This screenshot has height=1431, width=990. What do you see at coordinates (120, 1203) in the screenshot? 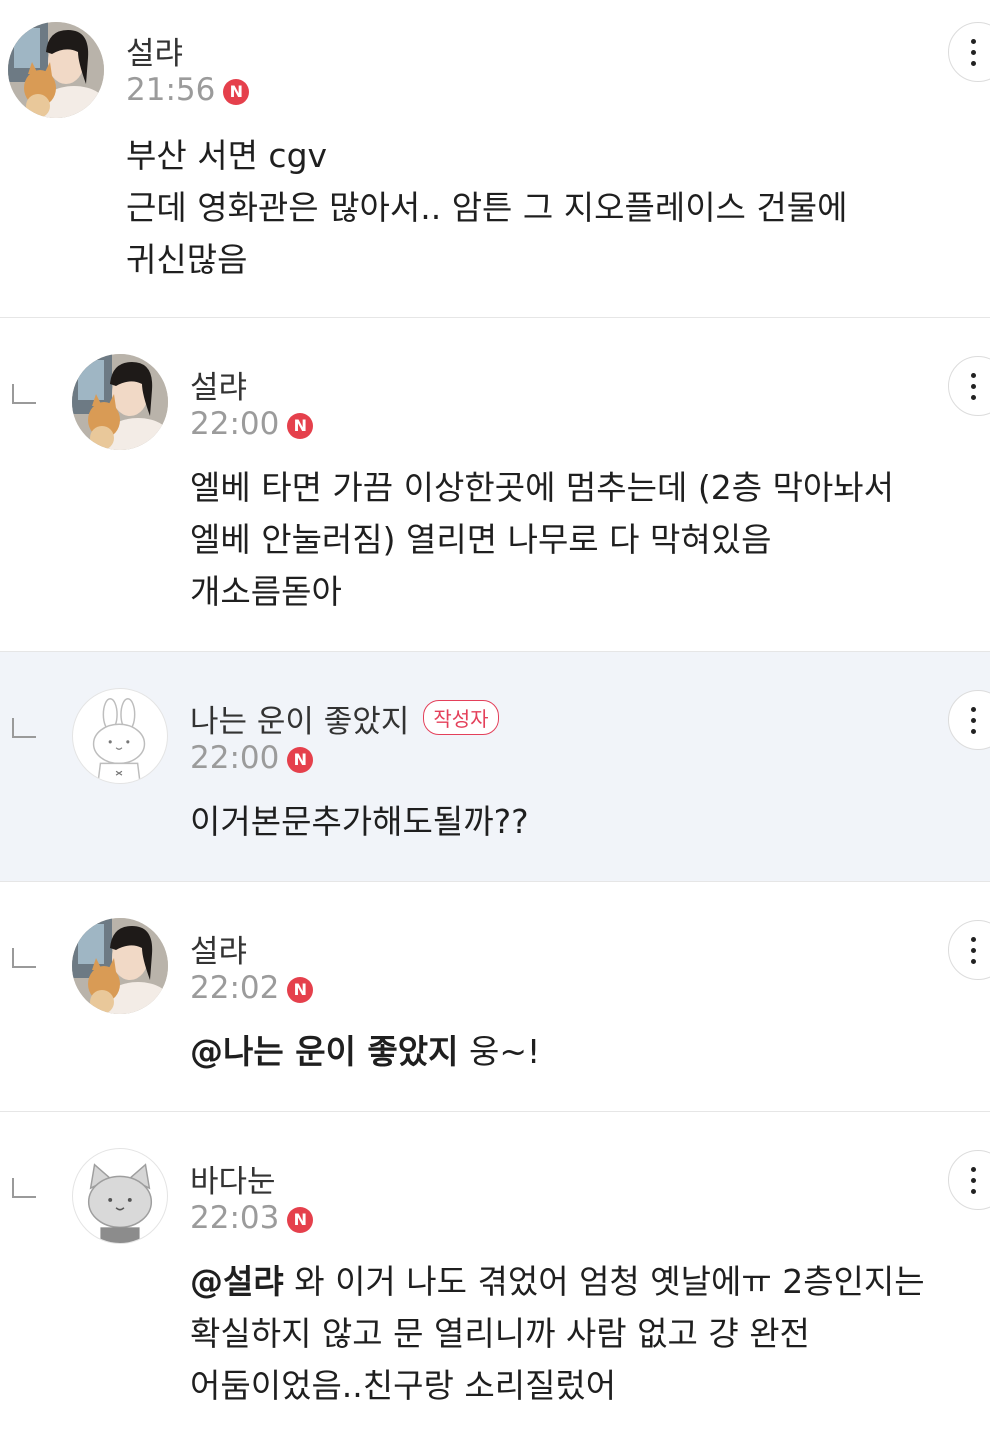
I see `cat-icon` at bounding box center [120, 1203].